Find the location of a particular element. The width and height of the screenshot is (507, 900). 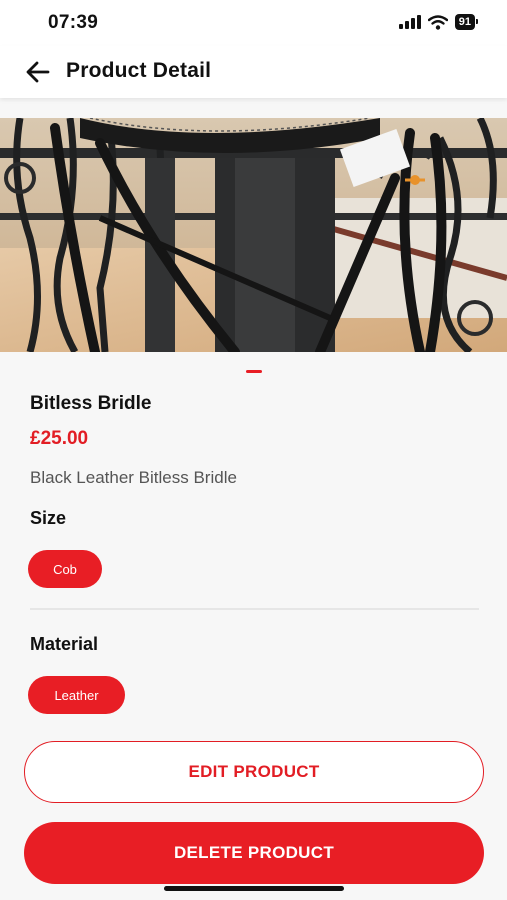

divider is located at coordinates (254, 609).